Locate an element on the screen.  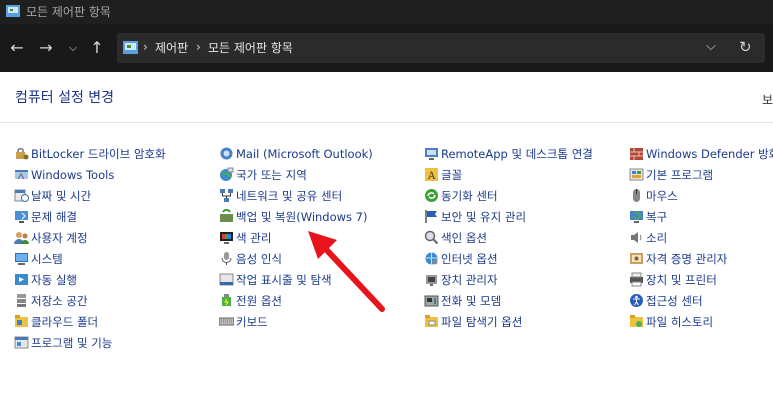
address-dropdown-chevron-icon: ⌵ is located at coordinates (711, 46).